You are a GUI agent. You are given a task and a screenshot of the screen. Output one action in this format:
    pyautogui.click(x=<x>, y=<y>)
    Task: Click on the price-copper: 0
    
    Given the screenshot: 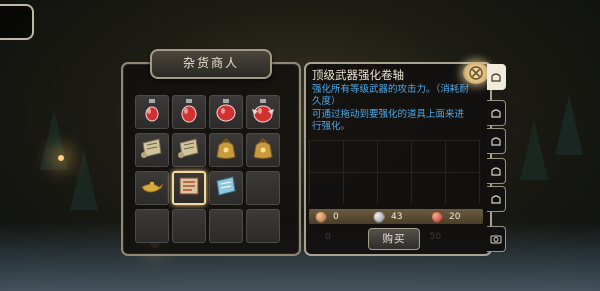 What is the action you would take?
    pyautogui.click(x=338, y=216)
    